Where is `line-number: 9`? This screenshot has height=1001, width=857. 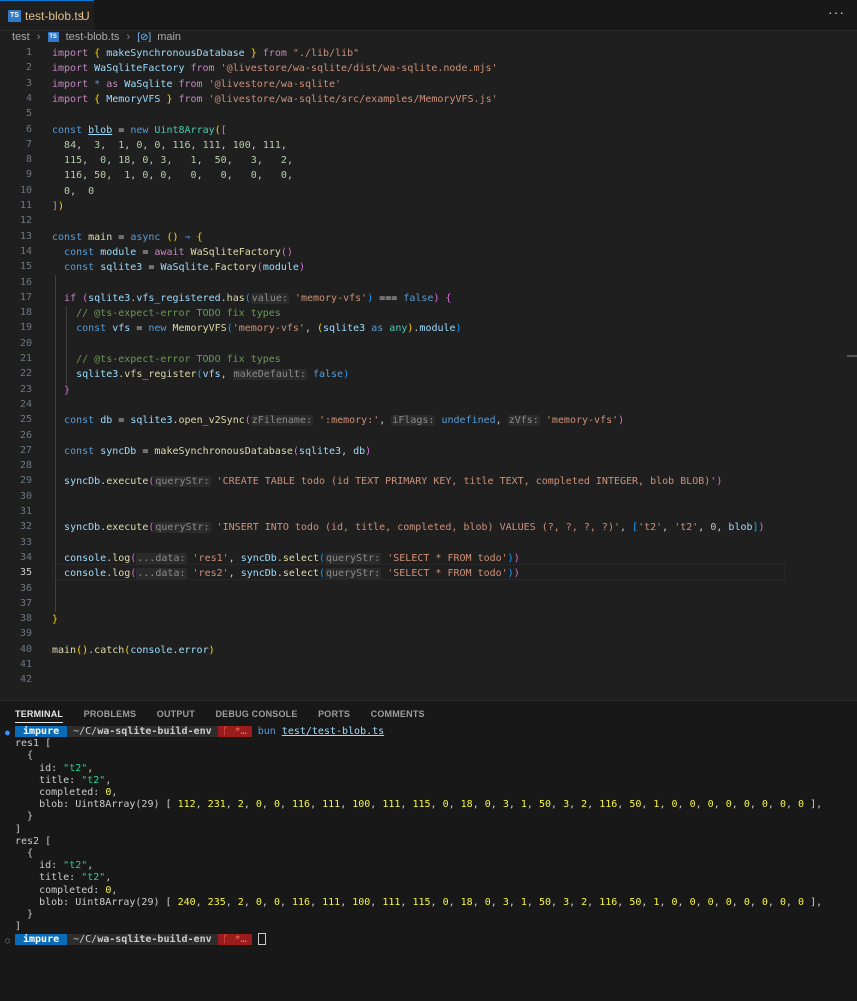 line-number: 9 is located at coordinates (28, 175).